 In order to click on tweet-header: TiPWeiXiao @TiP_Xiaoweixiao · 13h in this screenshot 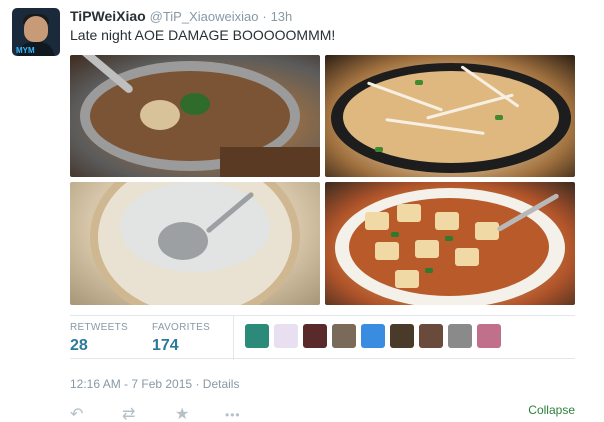, I will do `click(181, 16)`.